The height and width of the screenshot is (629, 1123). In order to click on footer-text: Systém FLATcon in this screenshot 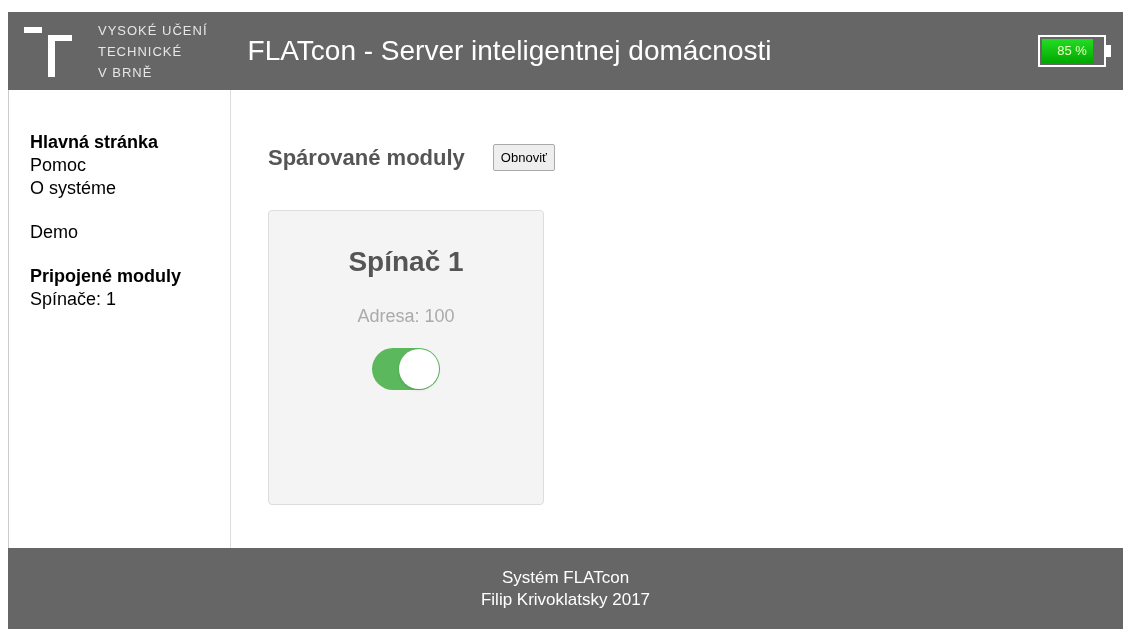, I will do `click(565, 577)`.